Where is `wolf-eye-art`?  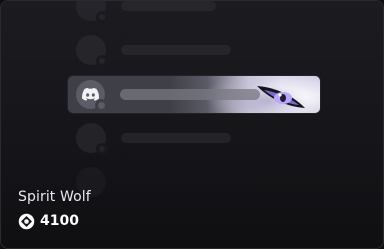
wolf-eye-art is located at coordinates (281, 97).